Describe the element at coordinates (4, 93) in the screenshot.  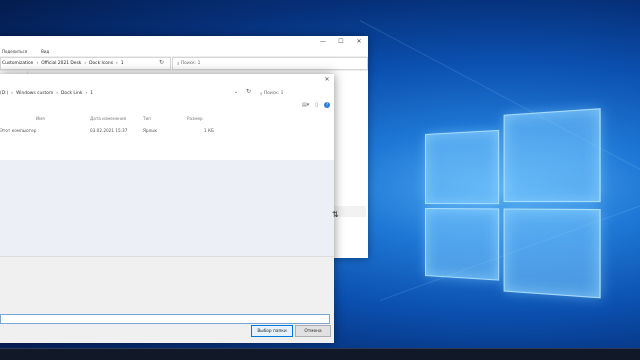
I see `breadcrumb-segment: (D:)` at that location.